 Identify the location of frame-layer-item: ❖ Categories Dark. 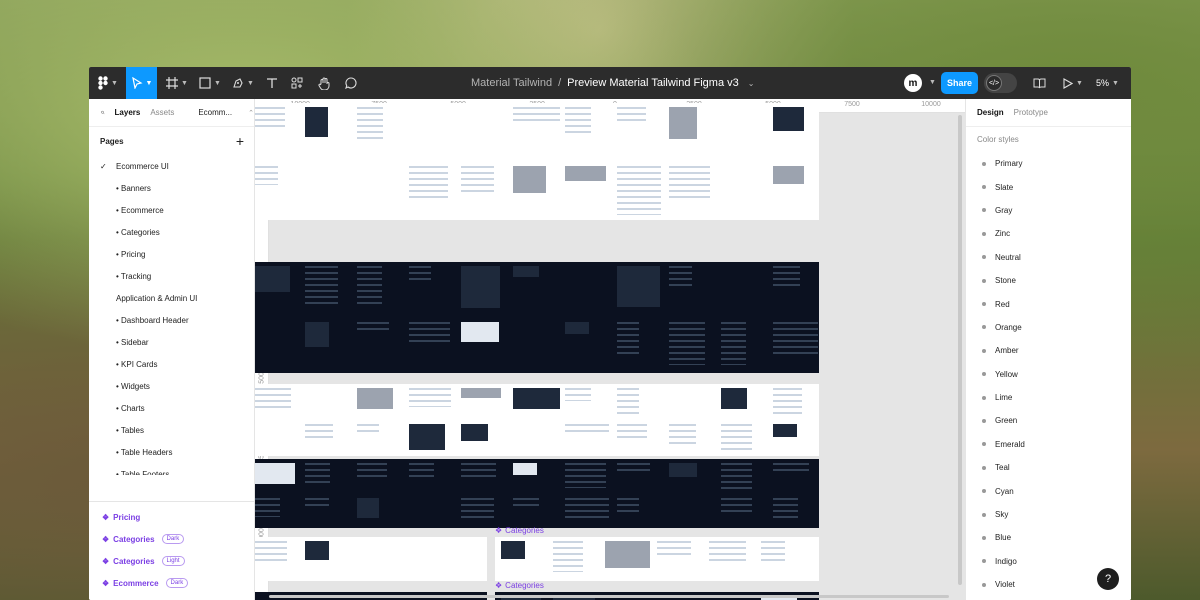
(143, 539).